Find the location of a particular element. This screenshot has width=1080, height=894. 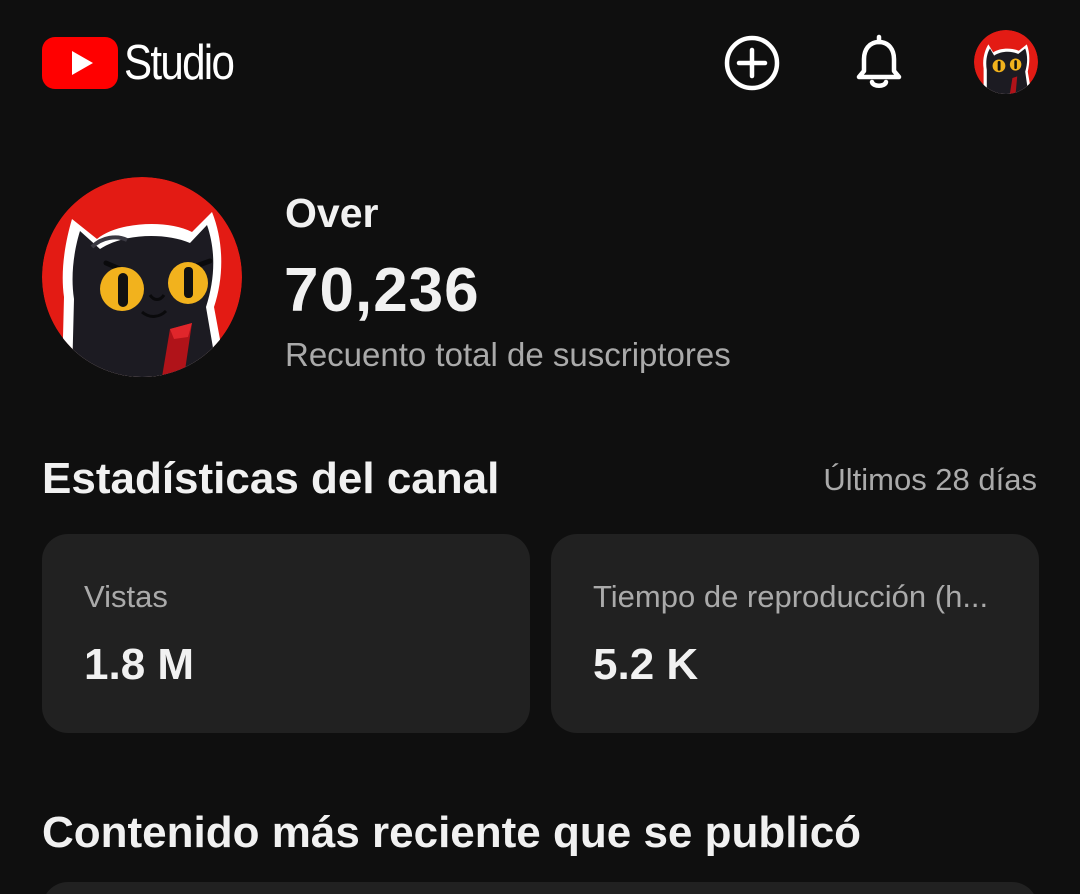

recent-content-card is located at coordinates (540, 888).